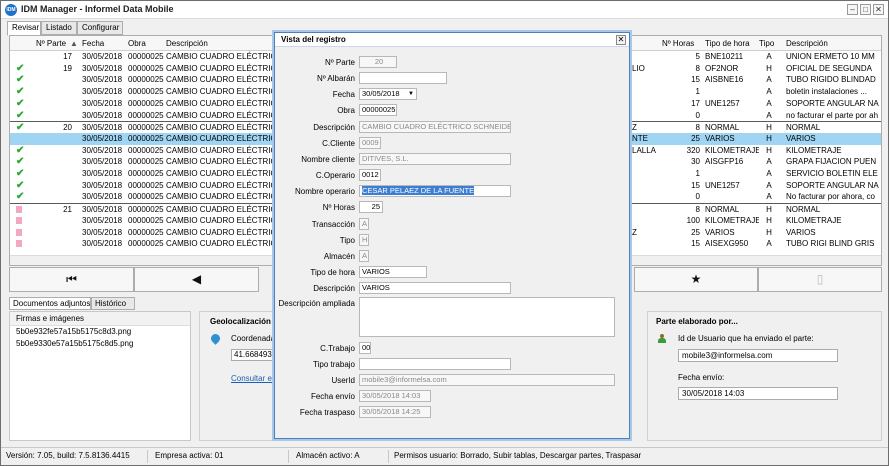 The image size is (889, 466). What do you see at coordinates (137, 43) in the screenshot?
I see `col-header-obra: Obra` at bounding box center [137, 43].